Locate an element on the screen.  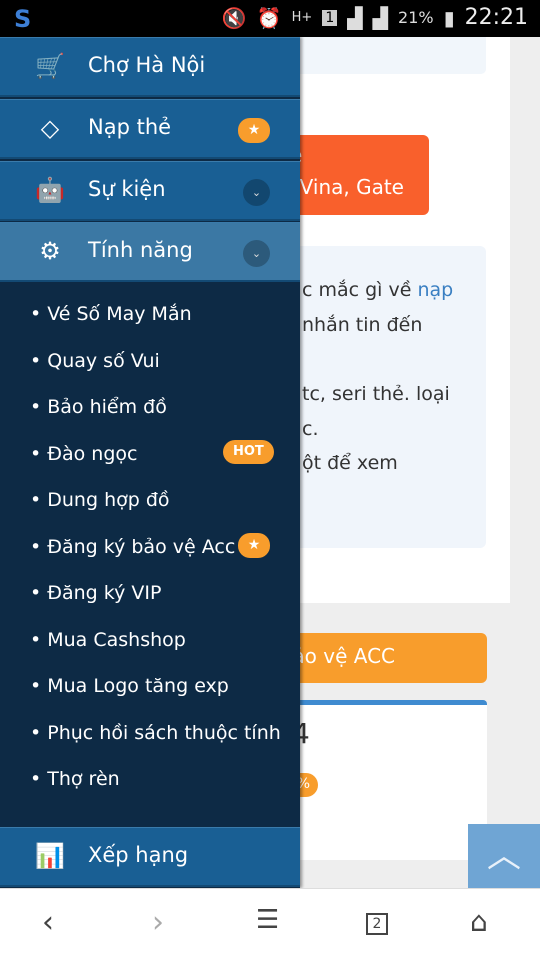
menu-item-cho-ha-noi: 🛒 Chợ Hà Nội is located at coordinates (150, 67).